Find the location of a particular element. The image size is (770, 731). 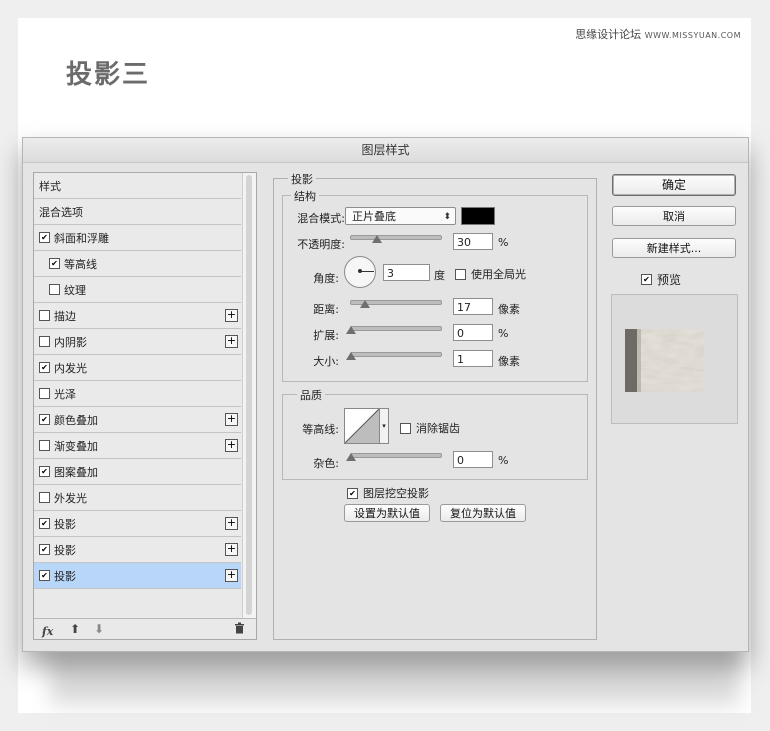

style-list-item: 纹理 is located at coordinates (137, 290).